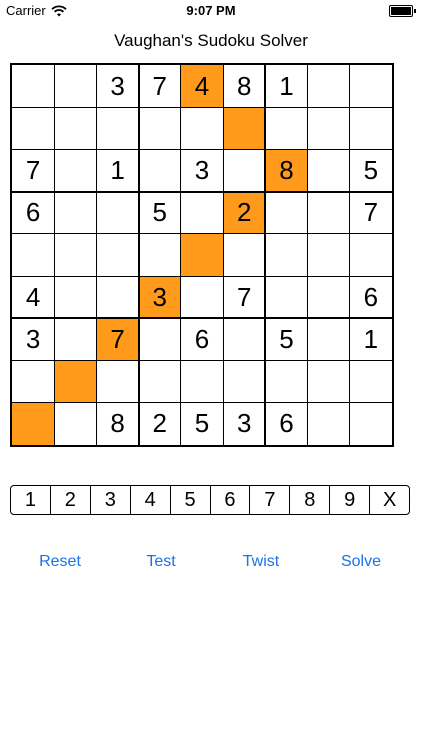 This screenshot has width=422, height=750. I want to click on picker-option: 7, so click(270, 500).